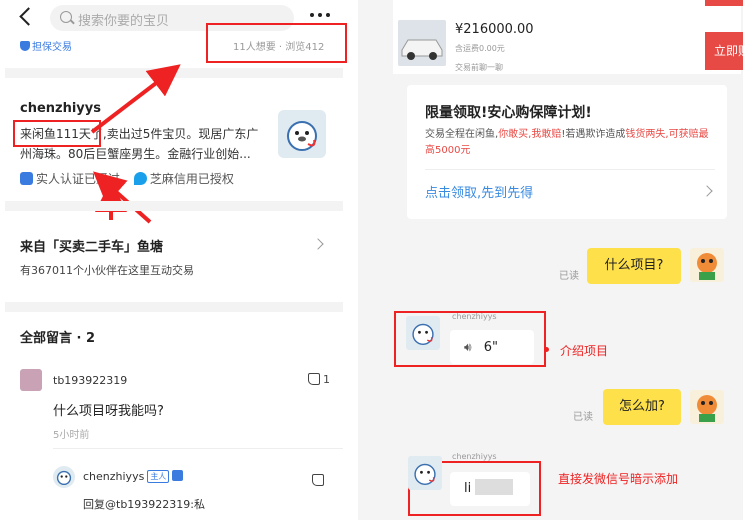 This screenshot has width=743, height=520. Describe the element at coordinates (91, 245) in the screenshot. I see `pond-title: 来自「买卖二手车」鱼塘` at that location.